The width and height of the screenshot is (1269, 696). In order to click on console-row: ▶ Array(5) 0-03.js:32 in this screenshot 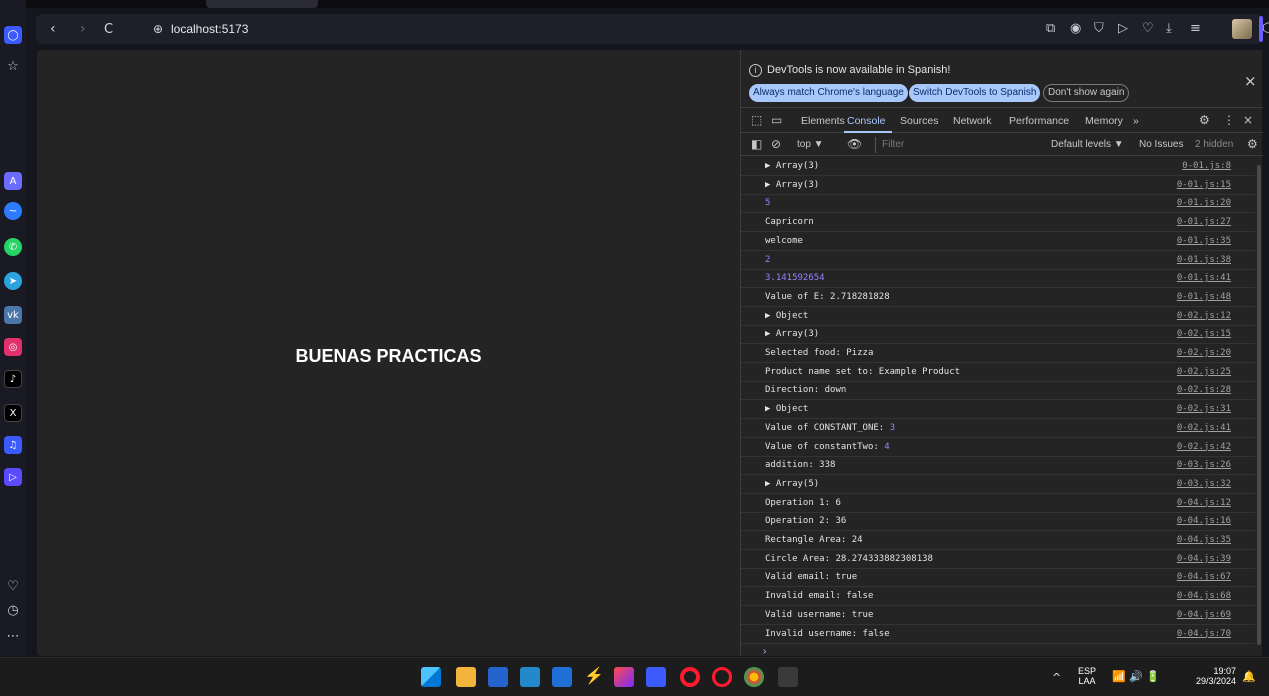, I will do `click(998, 484)`.